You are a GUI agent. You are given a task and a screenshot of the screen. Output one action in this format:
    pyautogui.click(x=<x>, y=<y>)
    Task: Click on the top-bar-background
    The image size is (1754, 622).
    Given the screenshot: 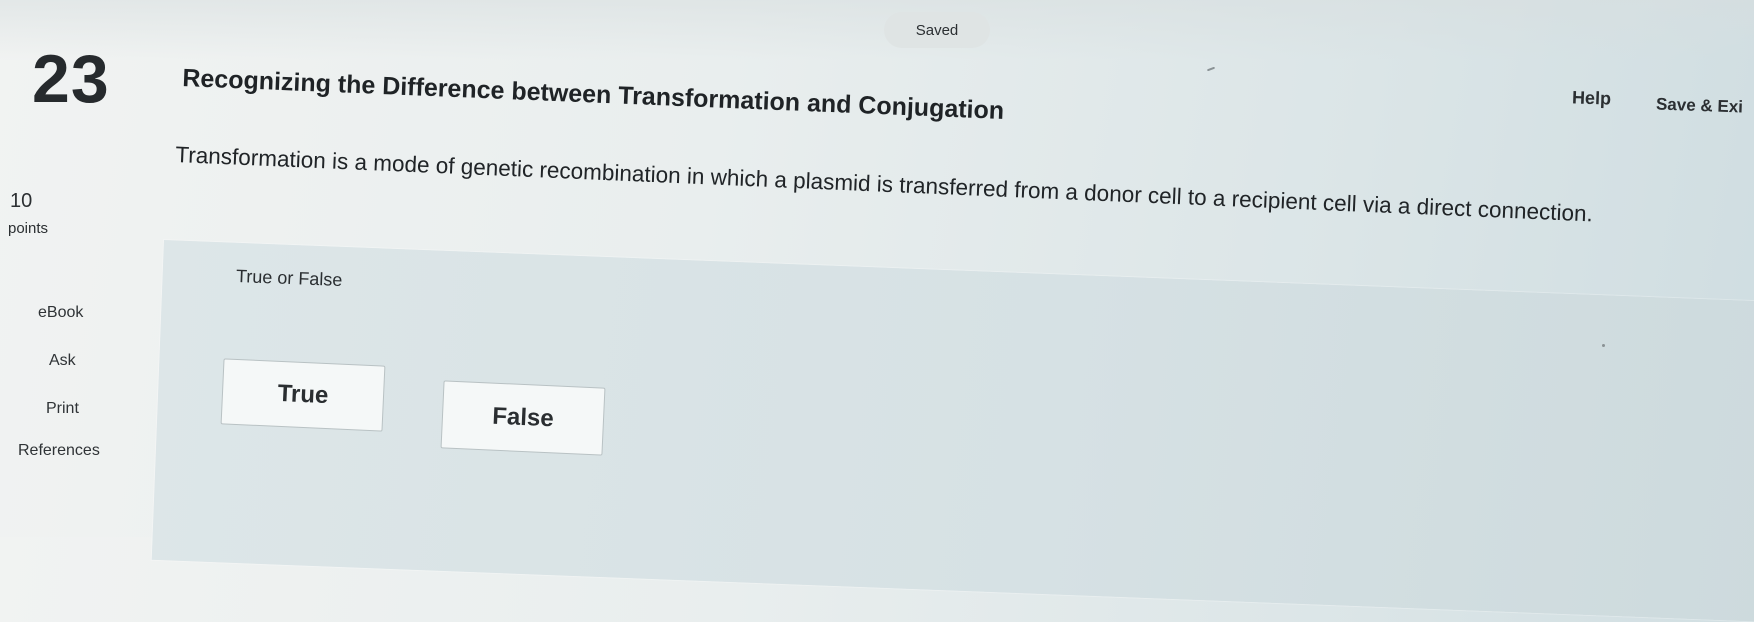 What is the action you would take?
    pyautogui.click(x=877, y=30)
    